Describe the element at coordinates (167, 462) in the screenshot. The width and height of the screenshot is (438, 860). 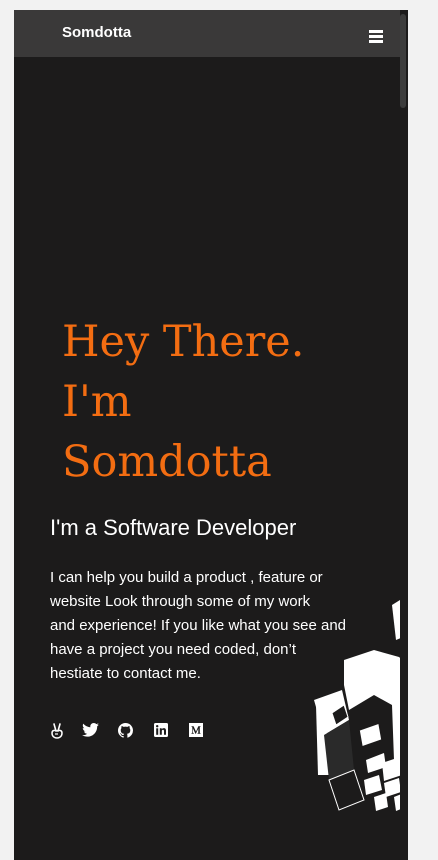
I see `hero-title-line: Somdotta` at that location.